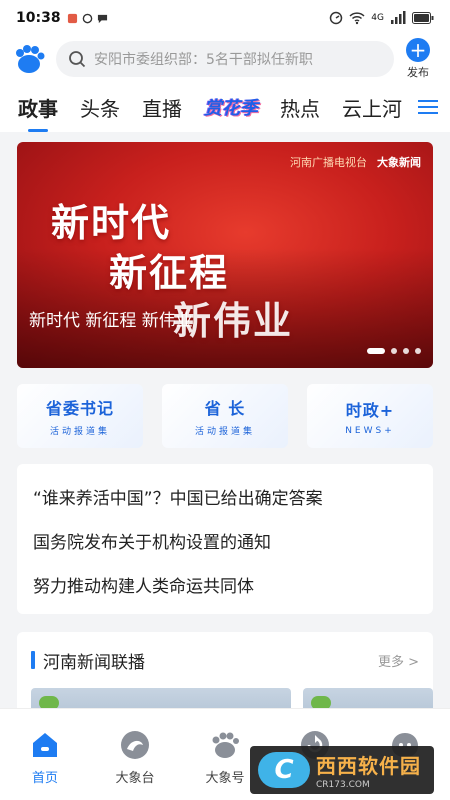 The height and width of the screenshot is (800, 450). Describe the element at coordinates (398, 660) in the screenshot. I see `more-link: 更多 >` at that location.